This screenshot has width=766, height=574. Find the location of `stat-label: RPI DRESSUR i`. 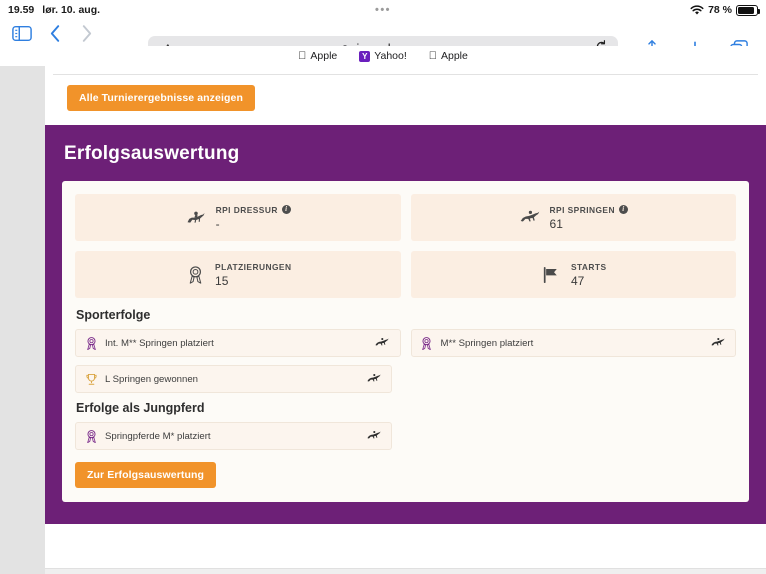

stat-label: RPI DRESSUR i is located at coordinates (253, 210).